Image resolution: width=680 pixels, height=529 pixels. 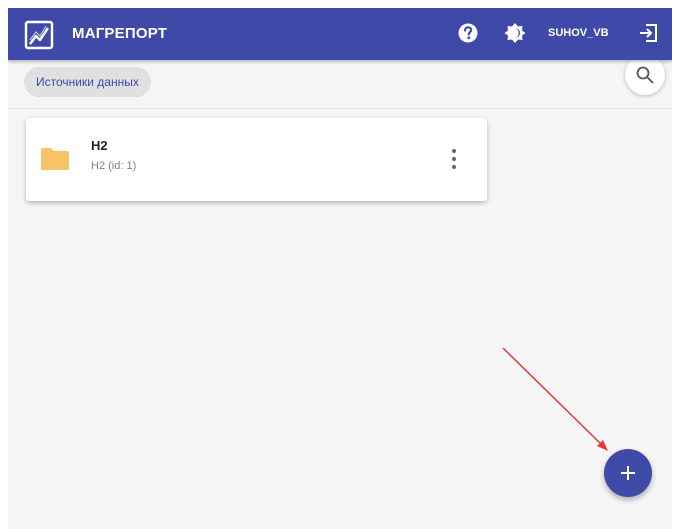 I want to click on add-icon, so click(x=628, y=473).